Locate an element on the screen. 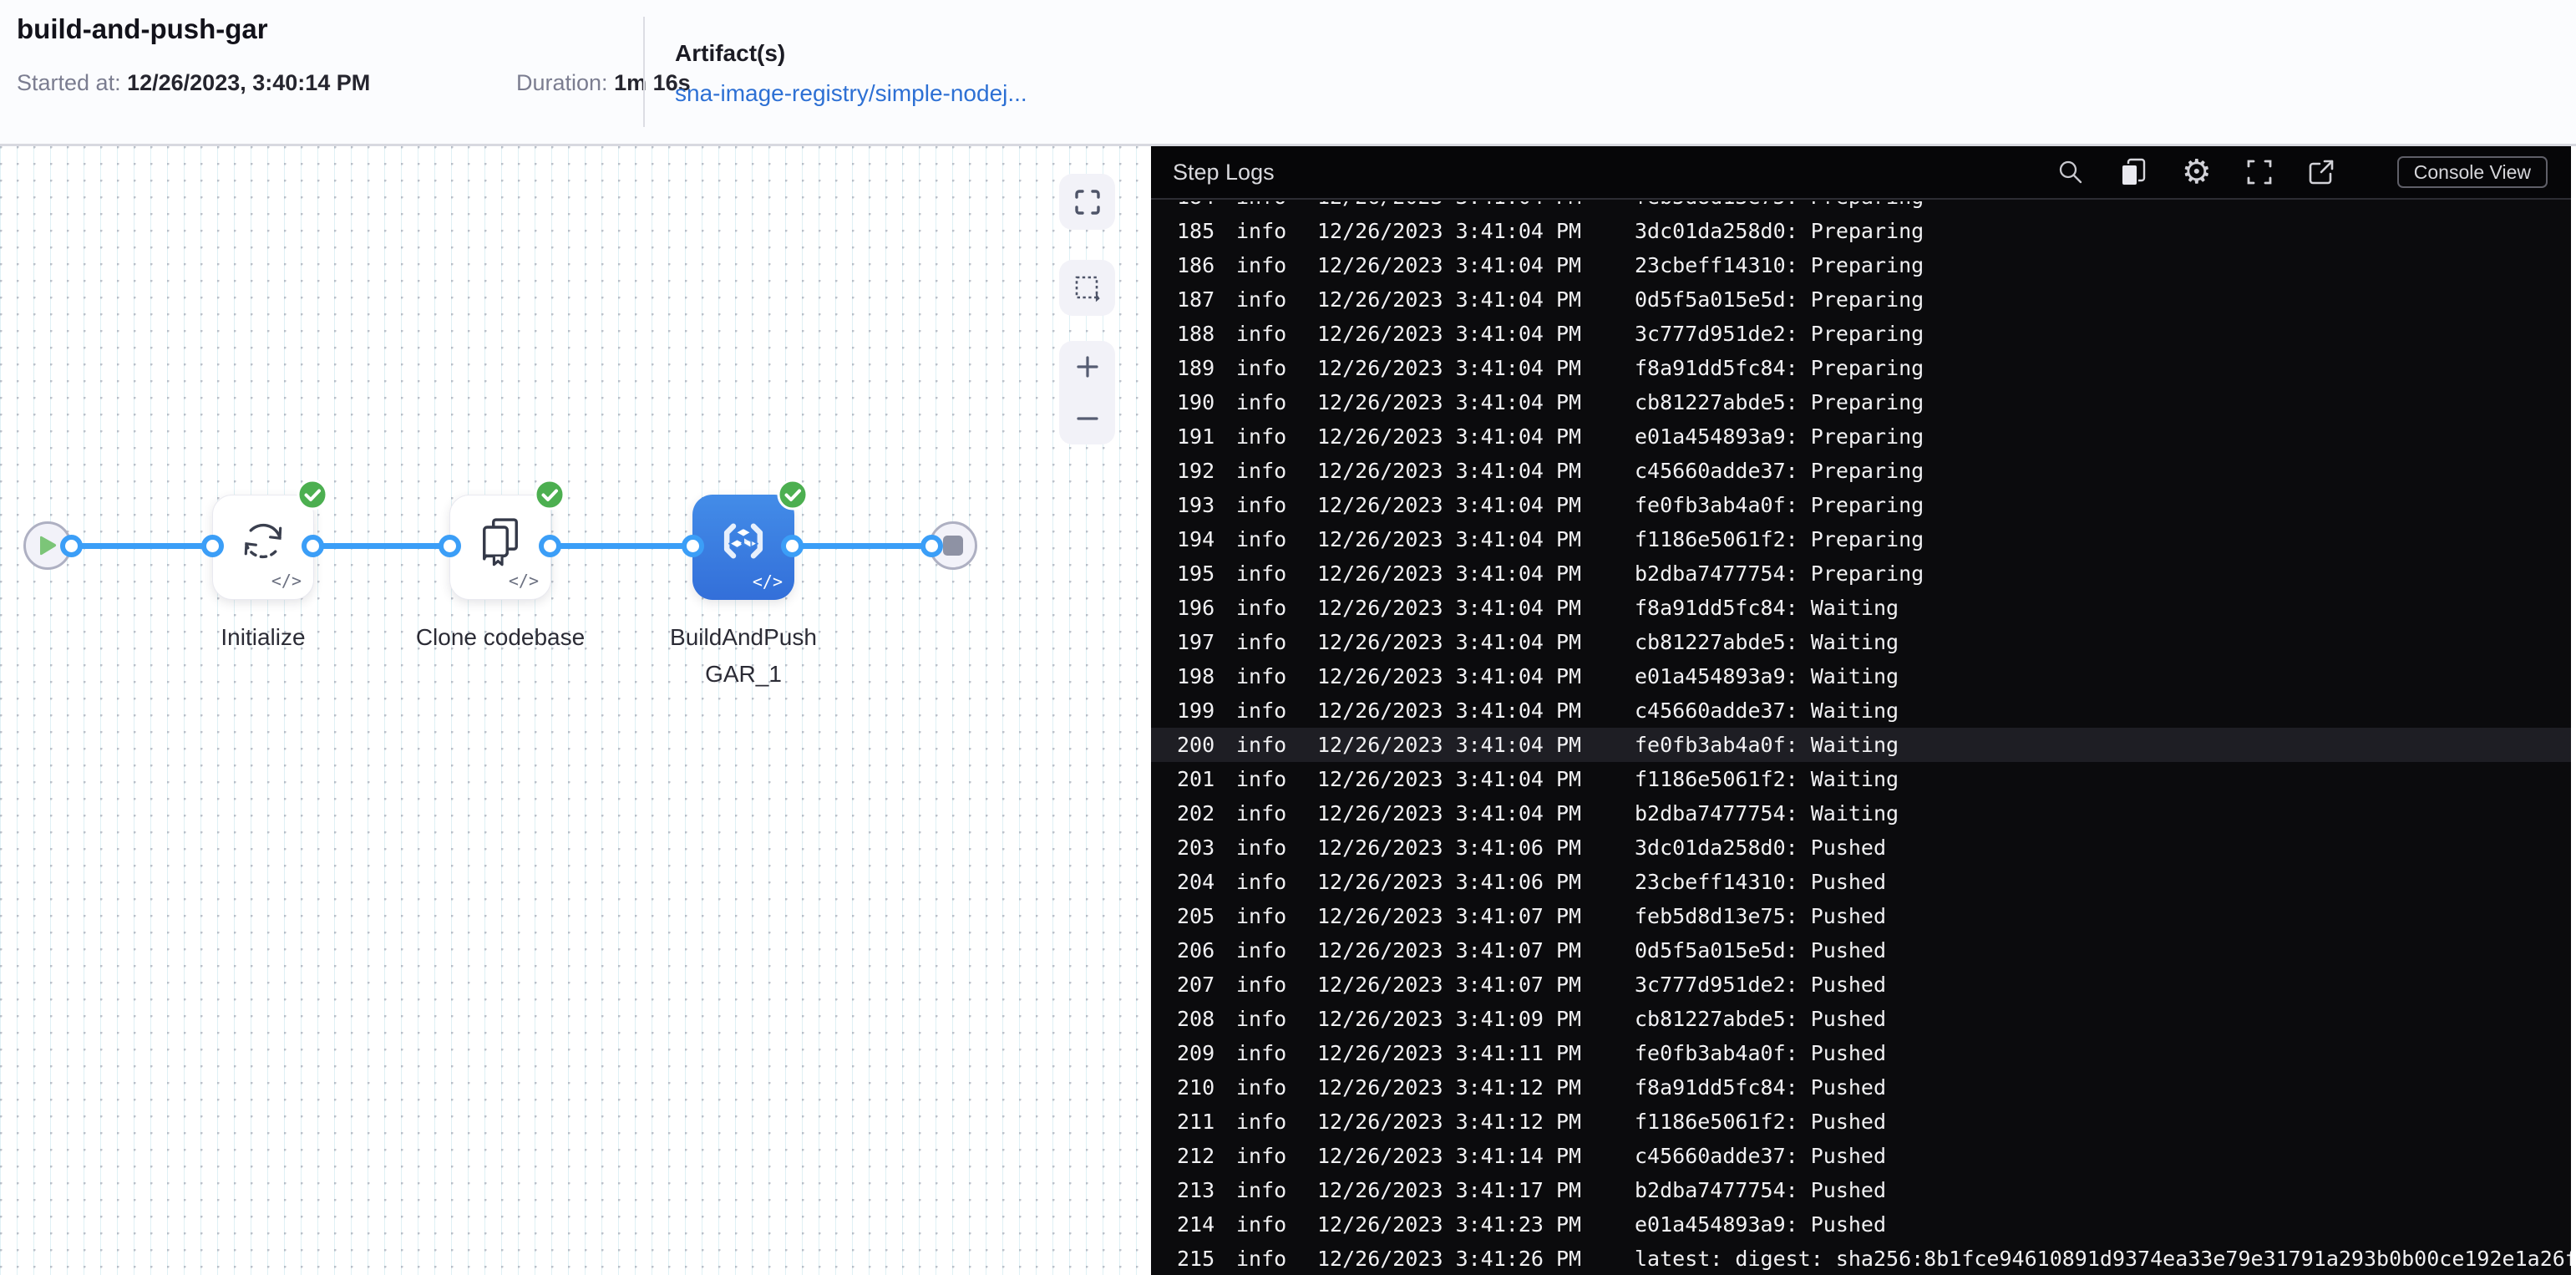  settings-icon: ⚙ is located at coordinates (2197, 172).